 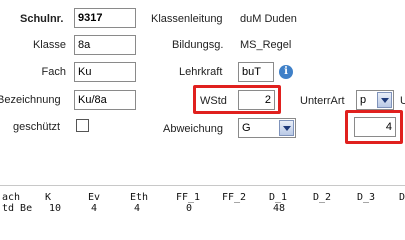 What do you see at coordinates (286, 72) in the screenshot?
I see `info-icon: i` at bounding box center [286, 72].